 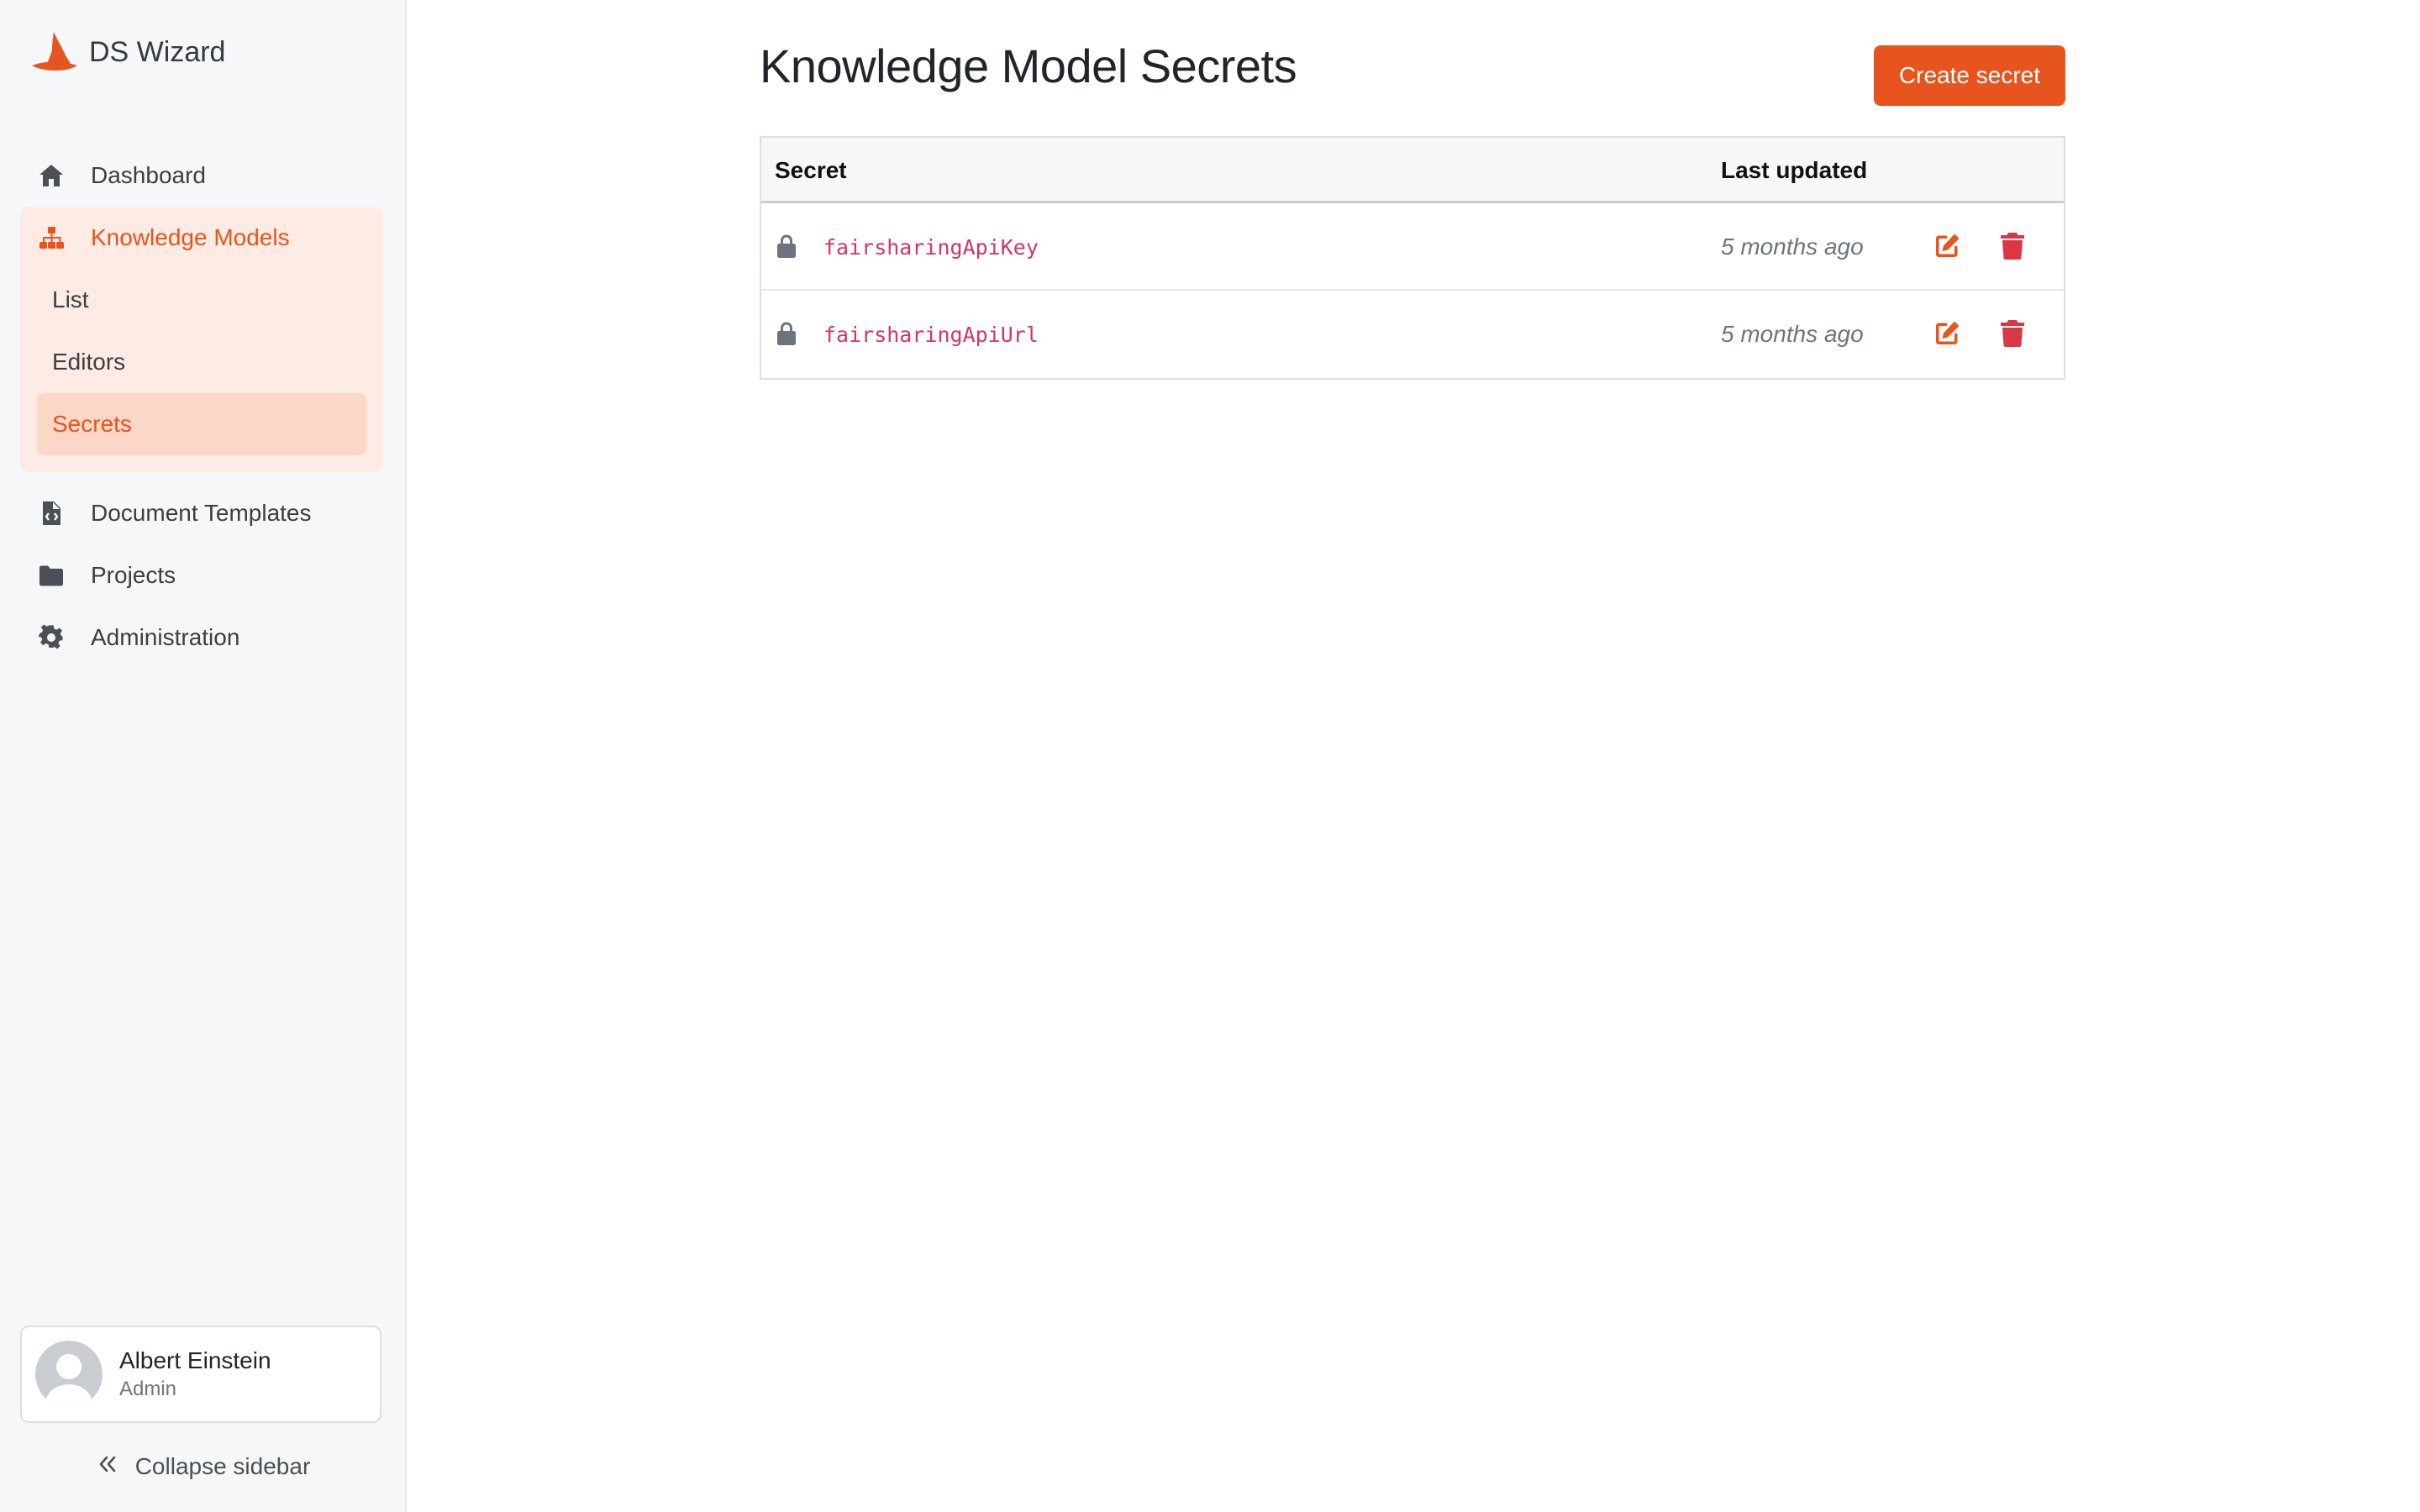 What do you see at coordinates (52, 513) in the screenshot?
I see `file-code-icon` at bounding box center [52, 513].